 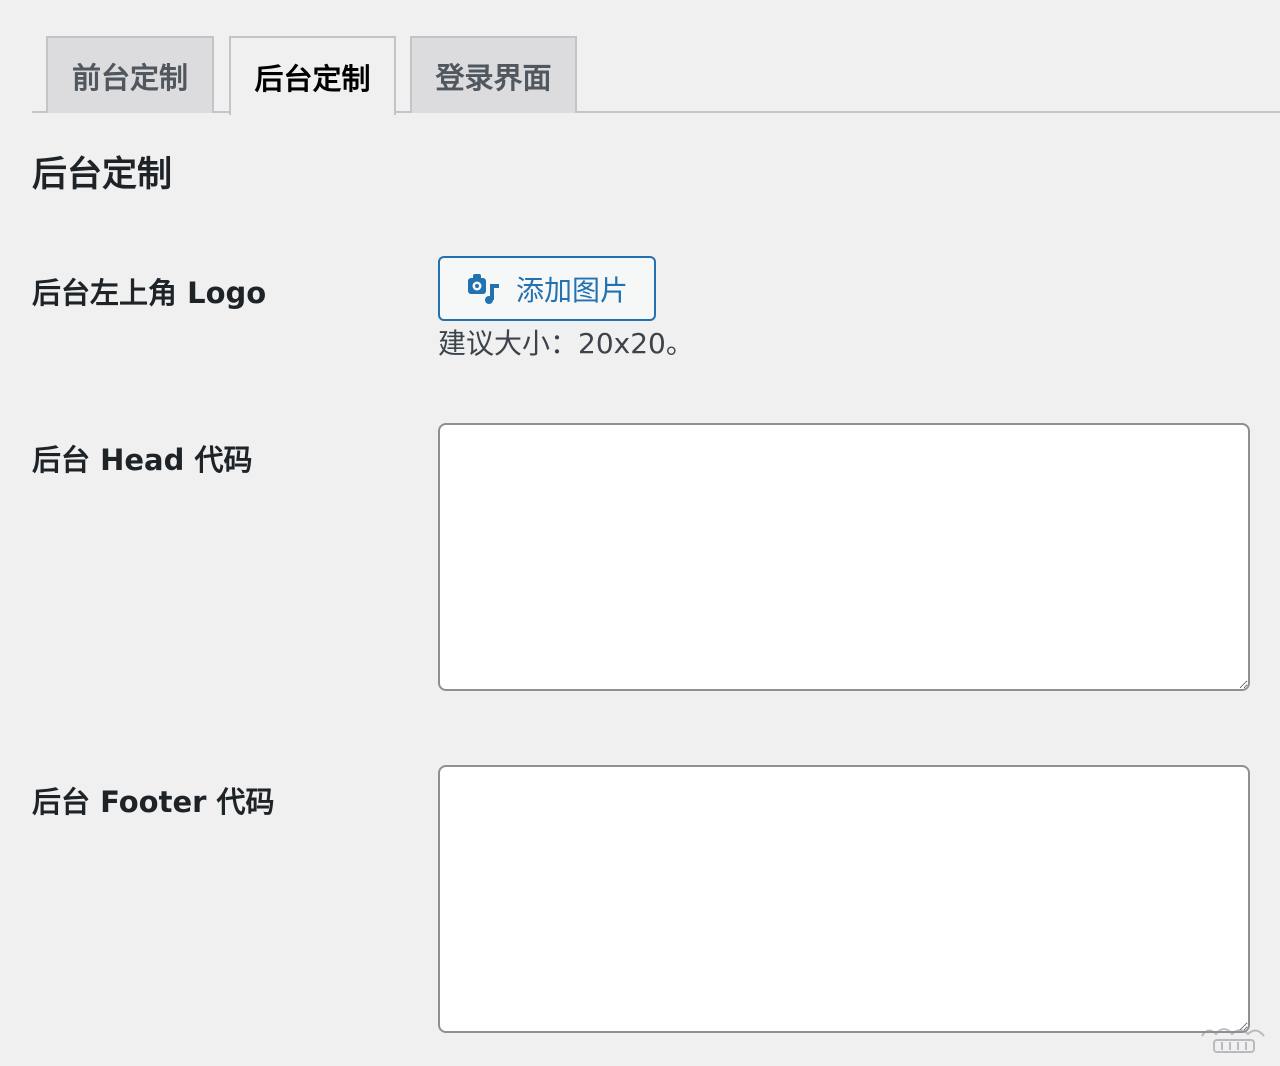 What do you see at coordinates (312, 75) in the screenshot?
I see `tab-backend: 后台定制` at bounding box center [312, 75].